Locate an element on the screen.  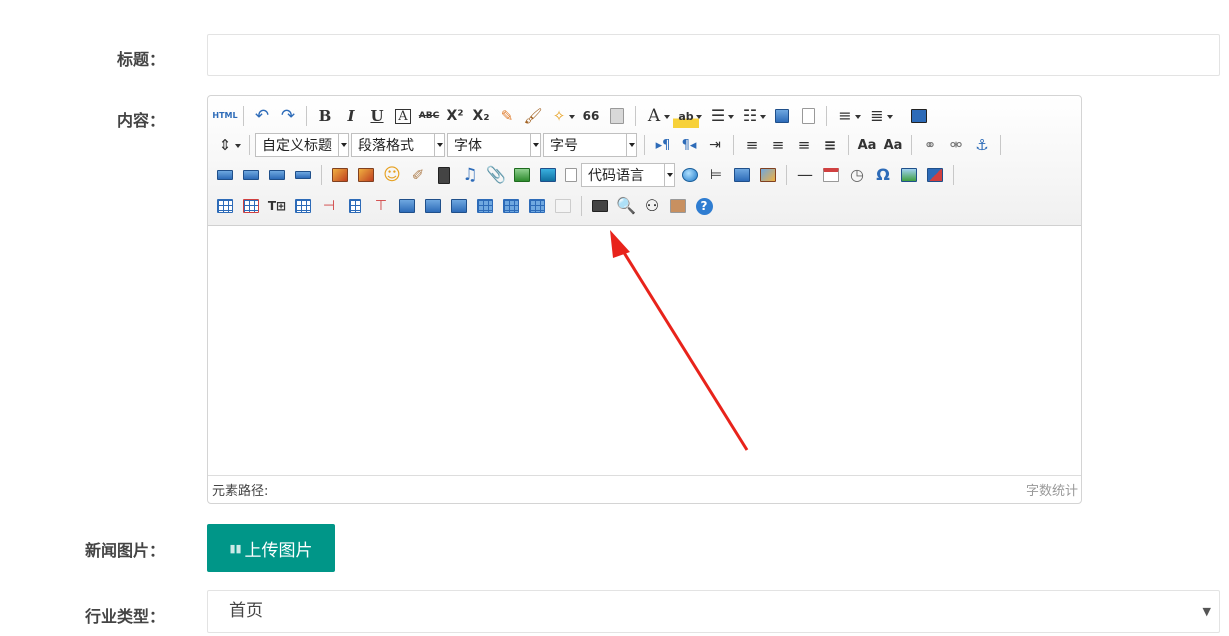
help-icon: ? is located at coordinates (704, 206).